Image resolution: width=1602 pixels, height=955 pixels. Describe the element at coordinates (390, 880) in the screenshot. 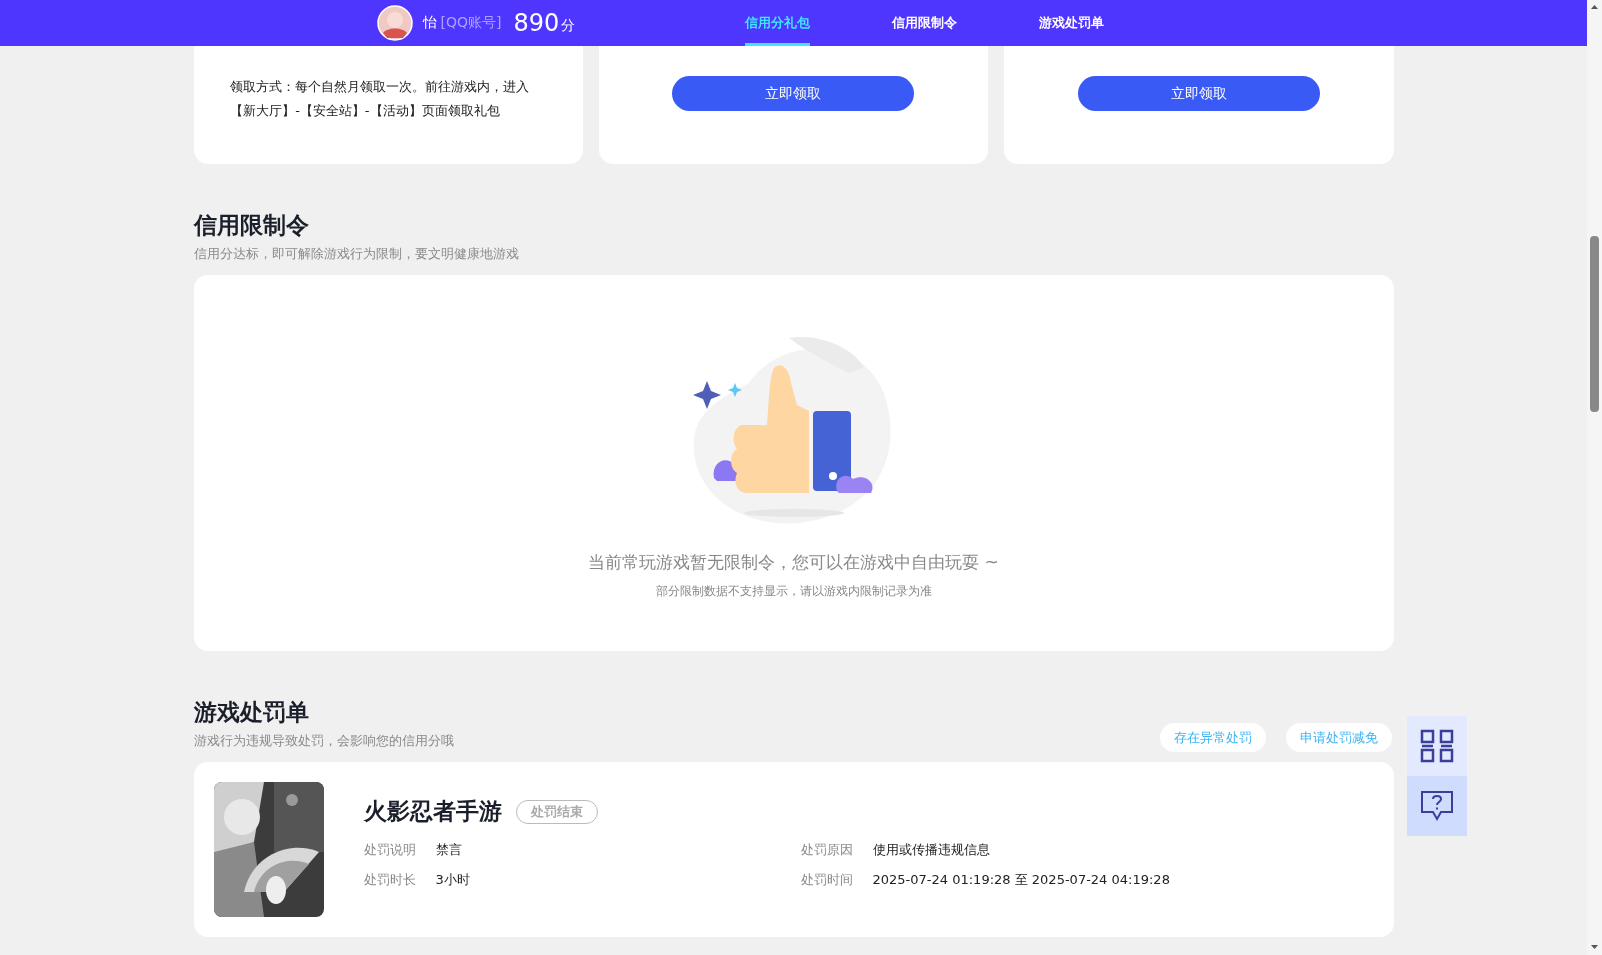

I see `field-label: 处罚时长` at that location.